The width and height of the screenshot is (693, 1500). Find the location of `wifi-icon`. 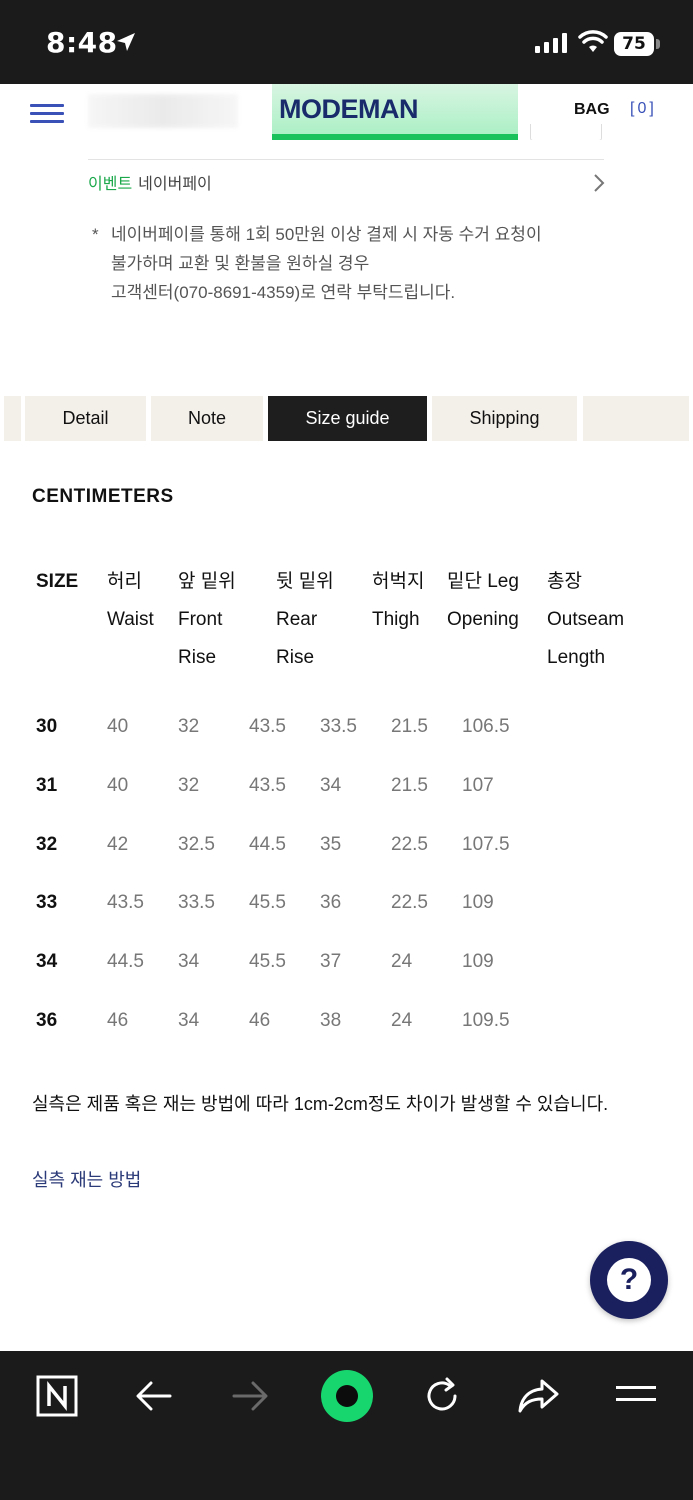

wifi-icon is located at coordinates (593, 41).